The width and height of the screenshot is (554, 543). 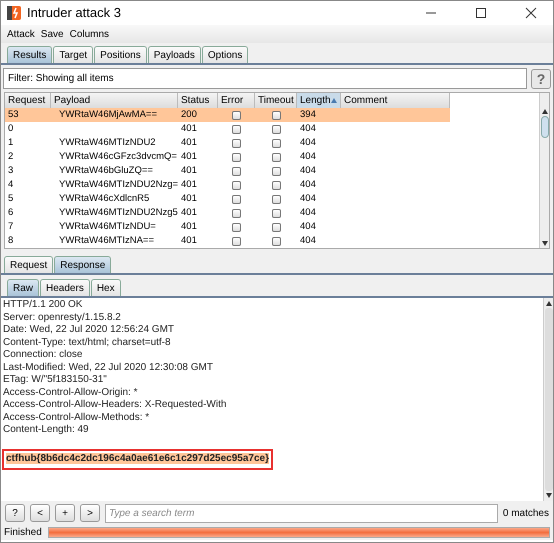 I want to click on response-line: Content-Type: text/html; charset=utf-8, so click(x=87, y=342).